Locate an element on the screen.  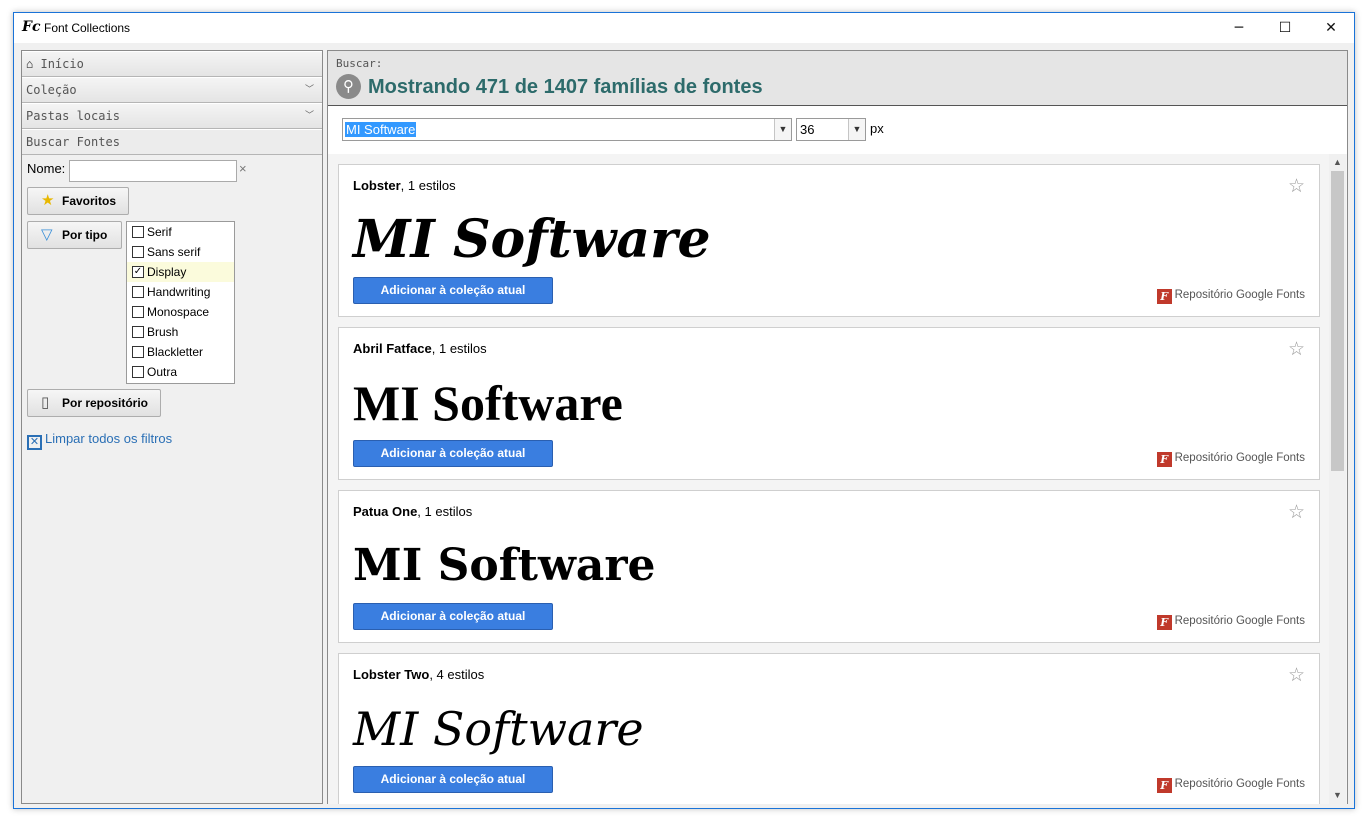
home-icon: ⌂ is located at coordinates (30, 64).